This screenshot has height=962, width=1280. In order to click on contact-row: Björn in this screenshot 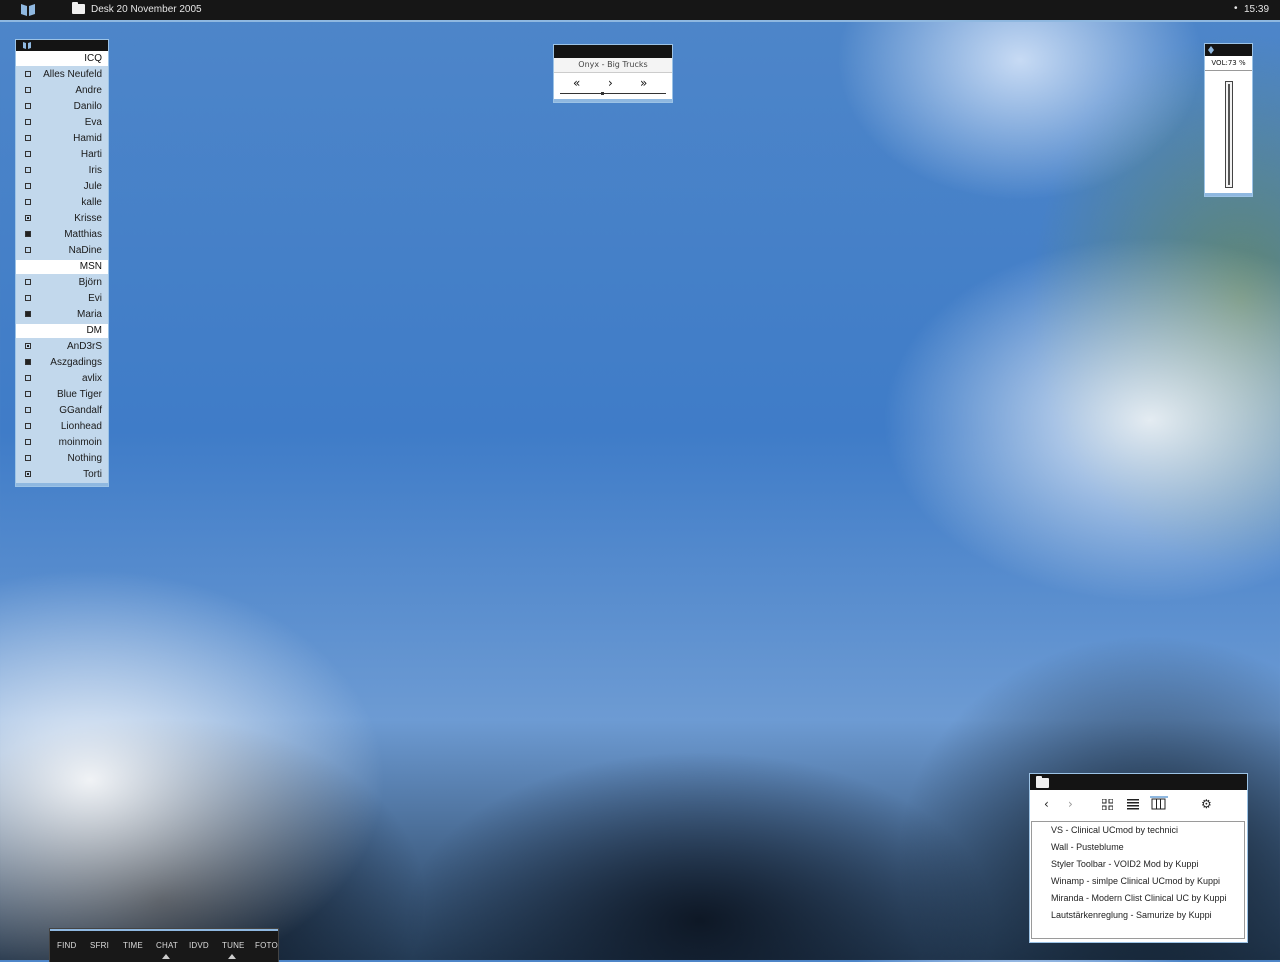, I will do `click(62, 283)`.